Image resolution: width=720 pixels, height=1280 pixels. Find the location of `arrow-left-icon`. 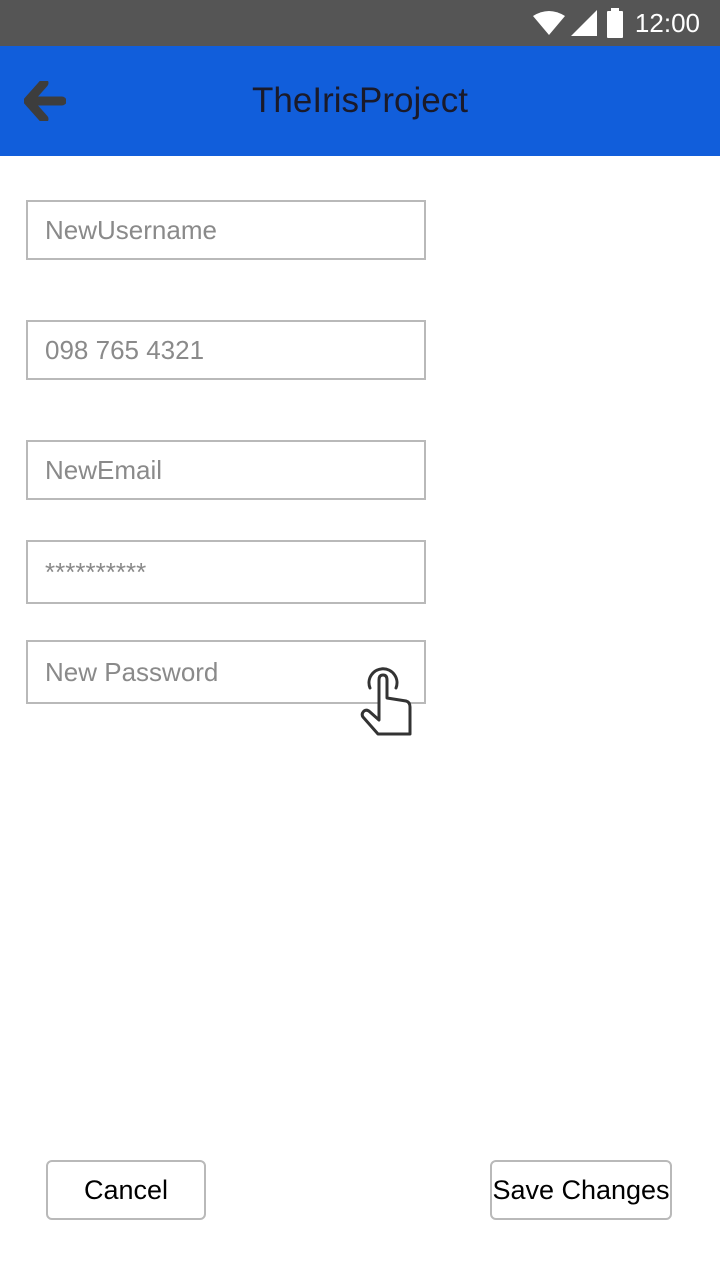

arrow-left-icon is located at coordinates (45, 102).